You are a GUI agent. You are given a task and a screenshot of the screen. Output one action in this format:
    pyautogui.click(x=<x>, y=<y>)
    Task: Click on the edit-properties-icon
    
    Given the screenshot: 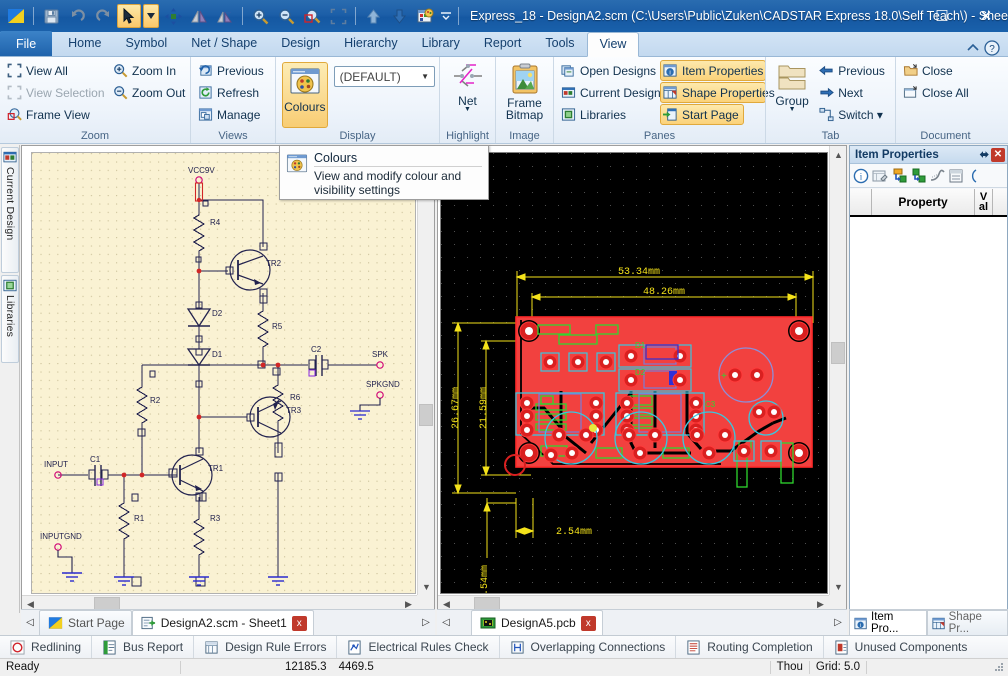 What is the action you would take?
    pyautogui.click(x=880, y=176)
    